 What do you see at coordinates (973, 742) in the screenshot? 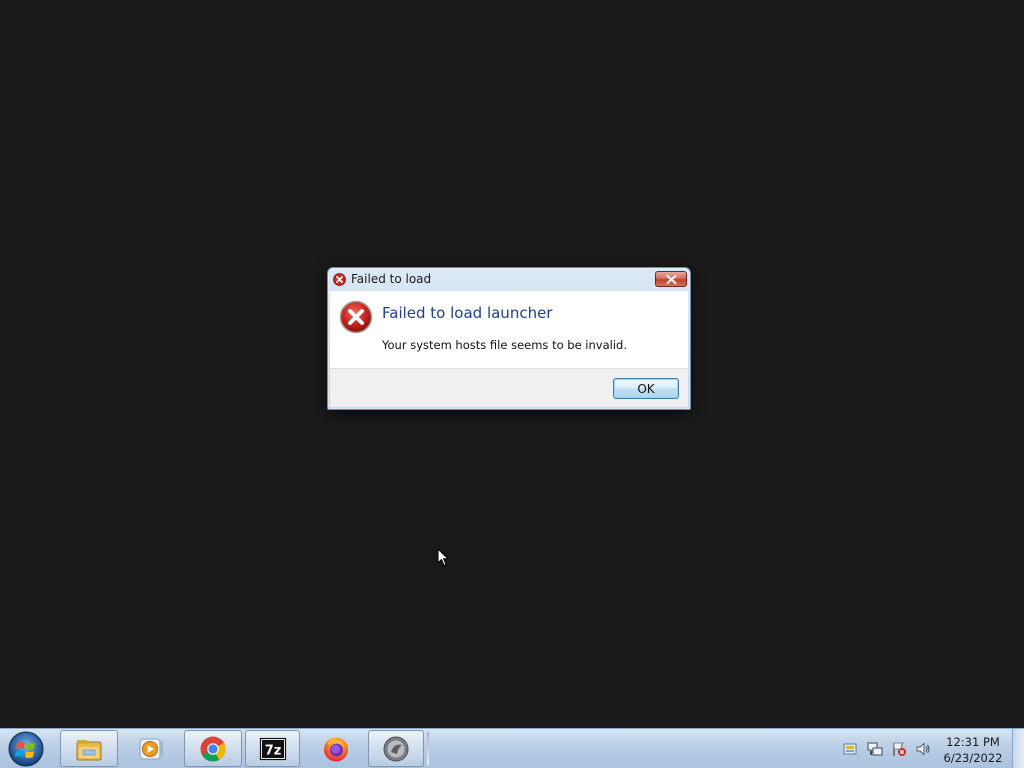
I see `clock-time: 12:31 PM` at bounding box center [973, 742].